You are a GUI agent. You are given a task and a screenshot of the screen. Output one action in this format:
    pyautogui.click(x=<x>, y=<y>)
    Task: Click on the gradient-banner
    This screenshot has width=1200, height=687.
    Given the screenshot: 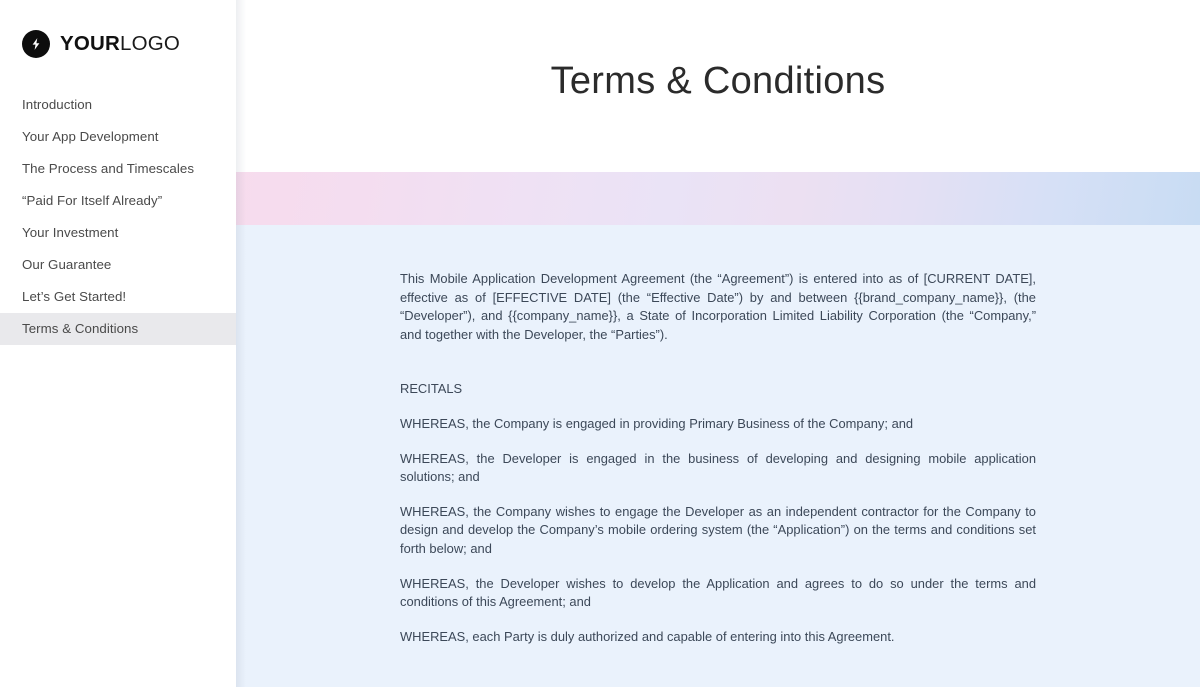 What is the action you would take?
    pyautogui.click(x=718, y=198)
    